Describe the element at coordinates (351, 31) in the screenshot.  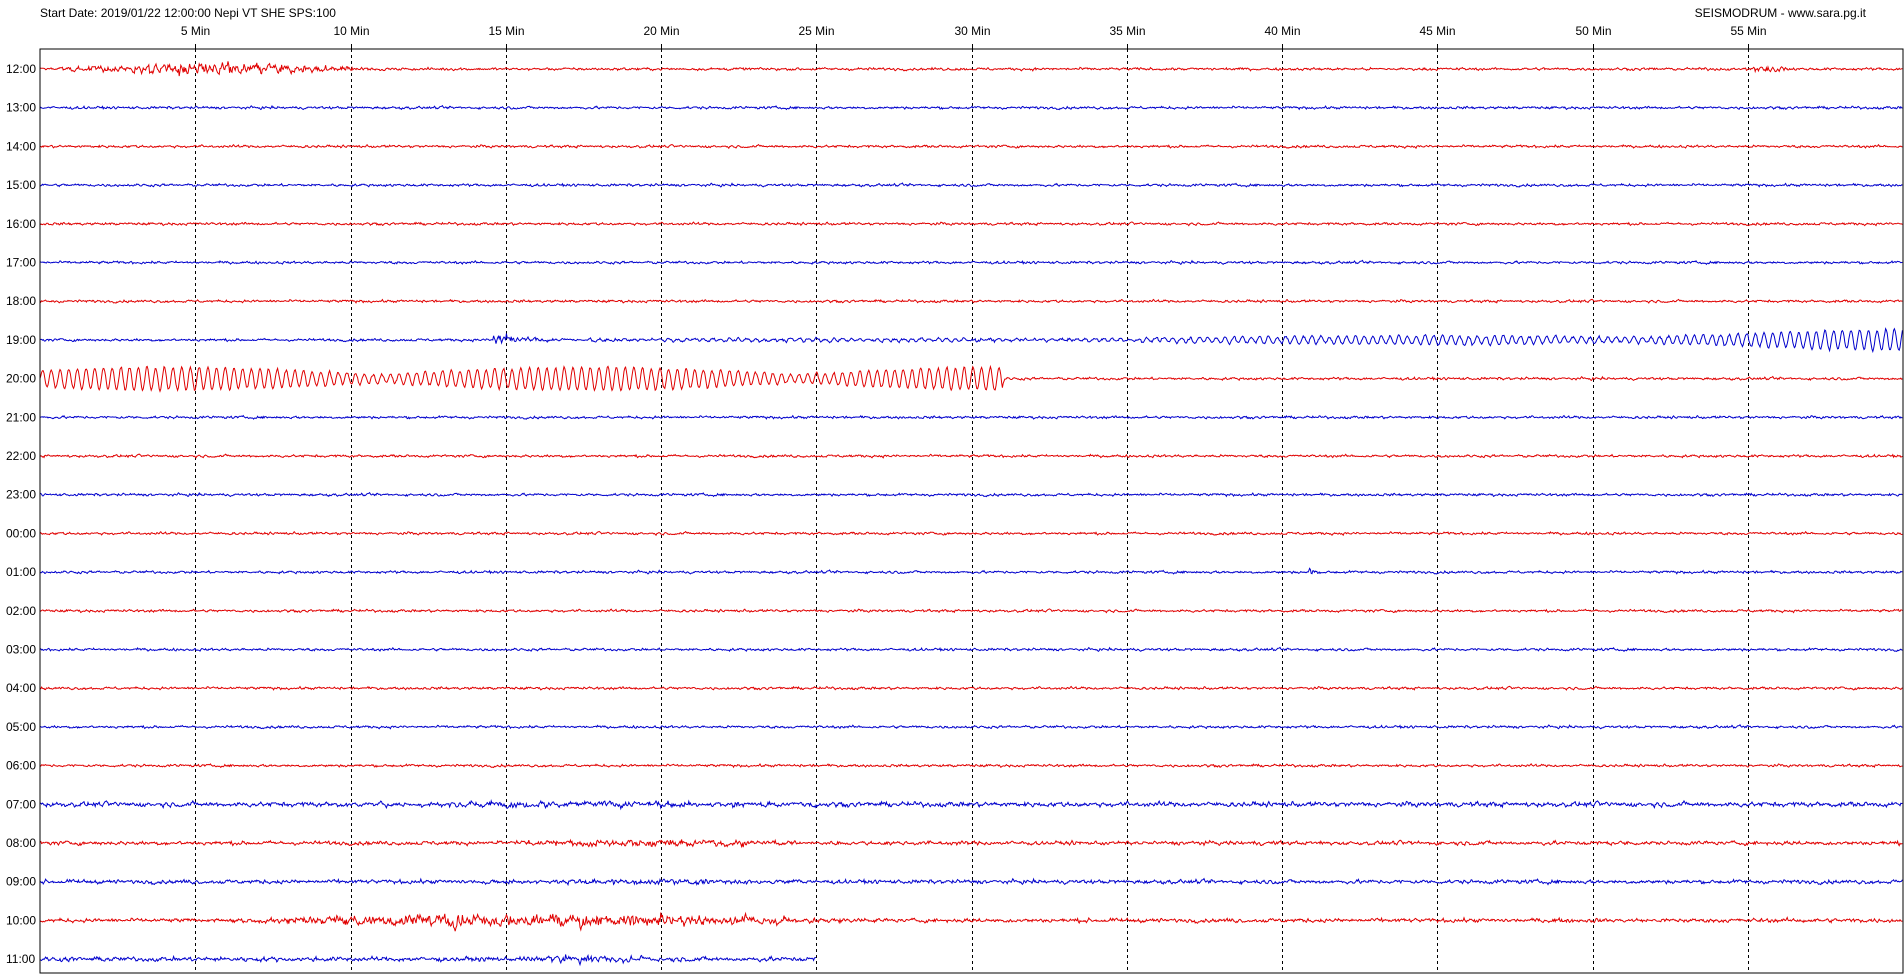
I see `x-tick-label-10: 10 Min` at that location.